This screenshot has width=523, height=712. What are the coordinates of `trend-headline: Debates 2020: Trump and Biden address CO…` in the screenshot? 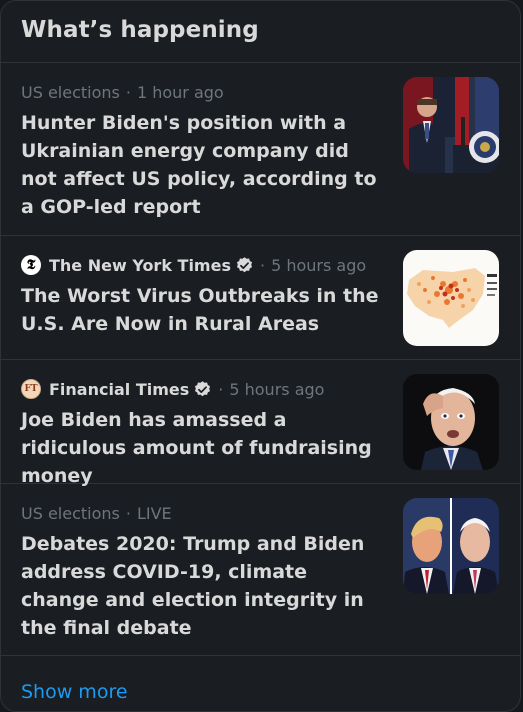 It's located at (193, 586).